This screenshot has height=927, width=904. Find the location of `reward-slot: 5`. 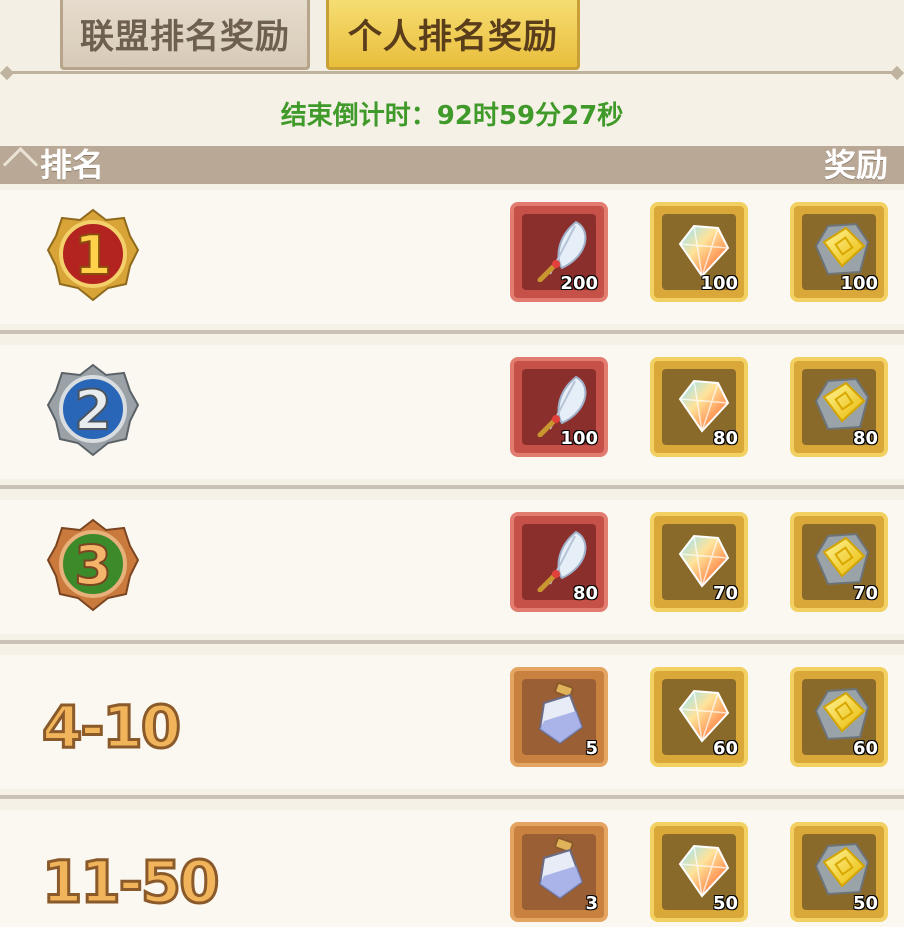

reward-slot: 5 is located at coordinates (559, 717).